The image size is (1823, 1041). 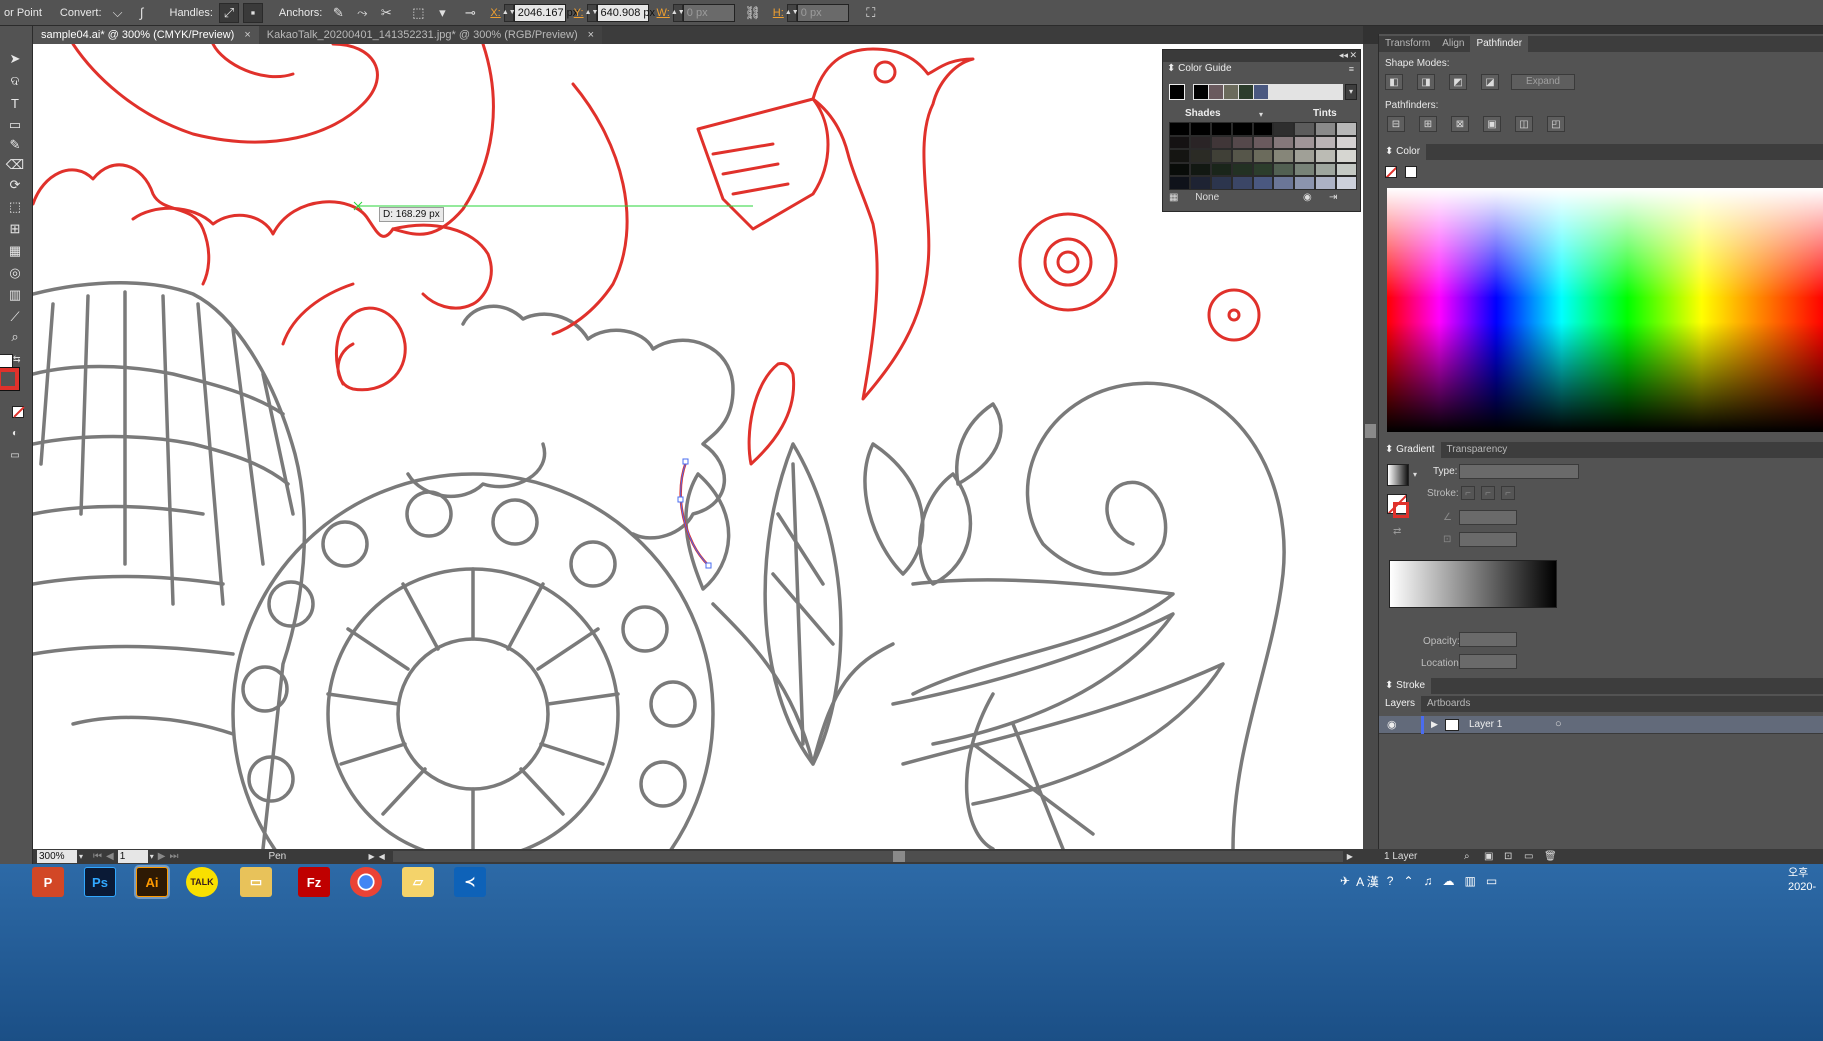 What do you see at coordinates (15, 103) in the screenshot?
I see `type-tool-icon: T` at bounding box center [15, 103].